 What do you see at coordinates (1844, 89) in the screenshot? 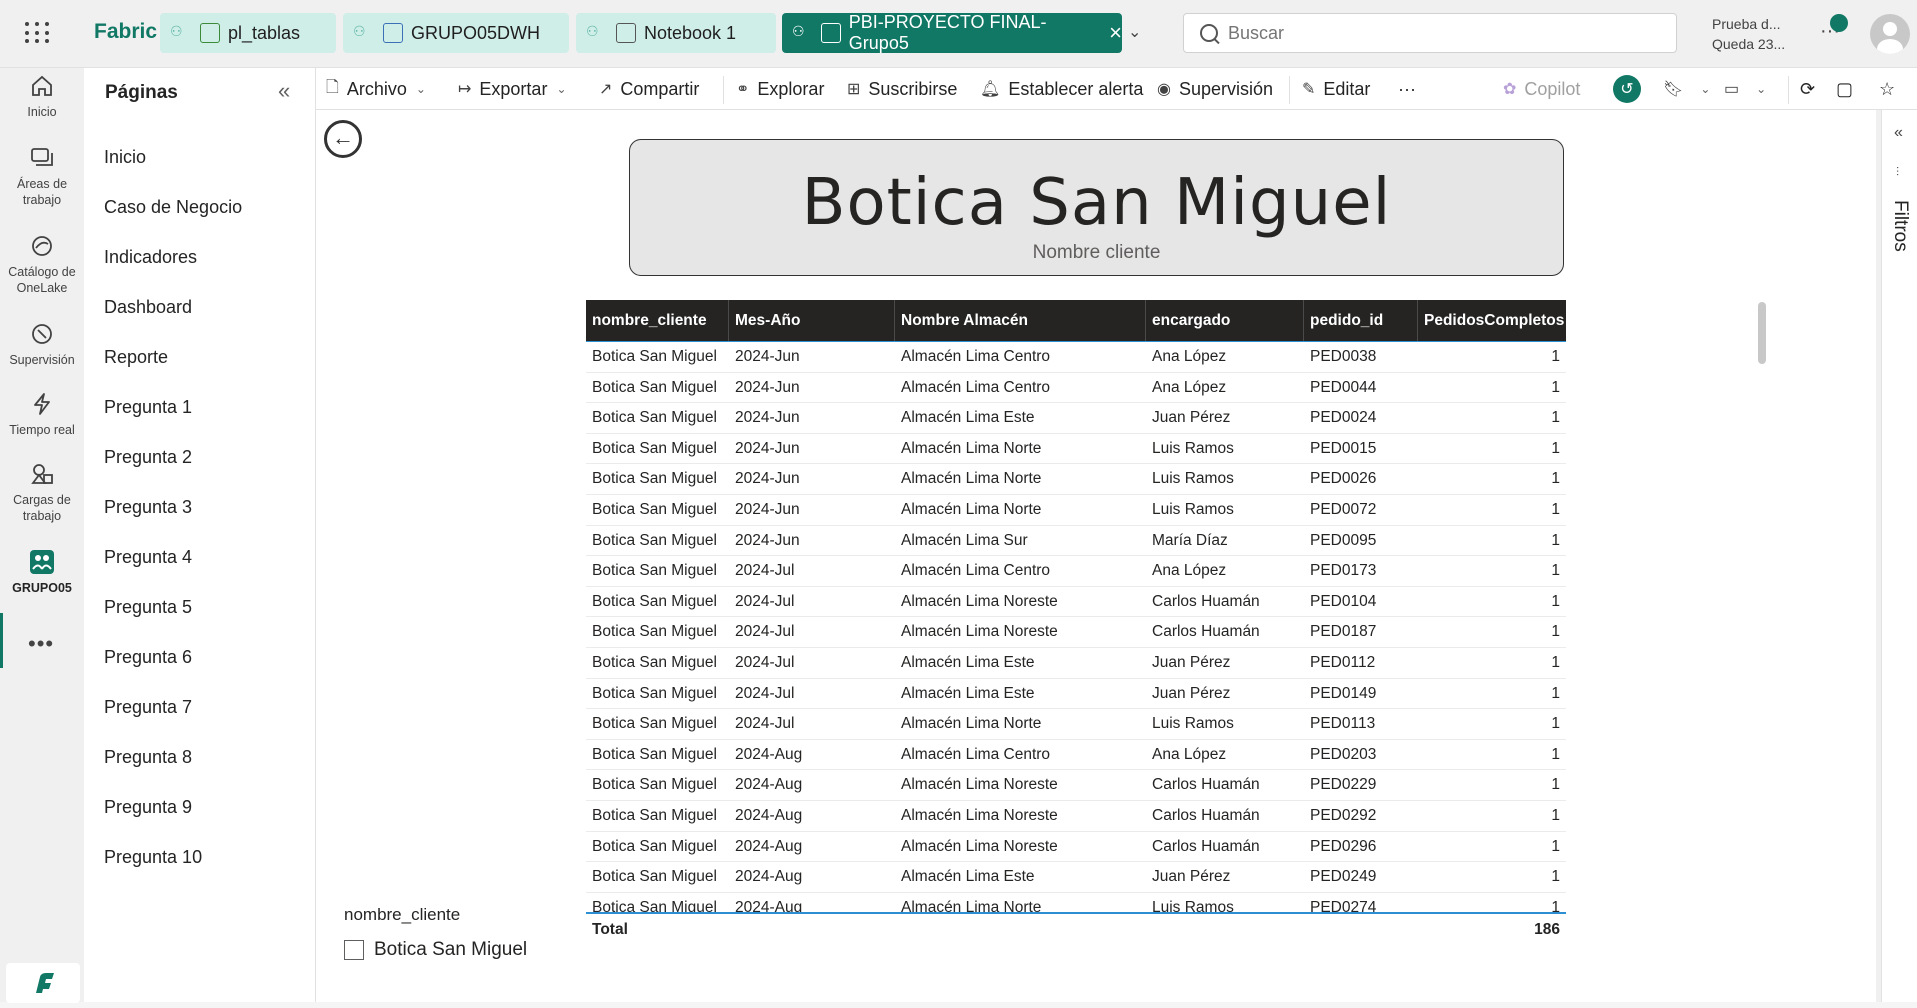
I see `comment-icon: ▢` at bounding box center [1844, 89].